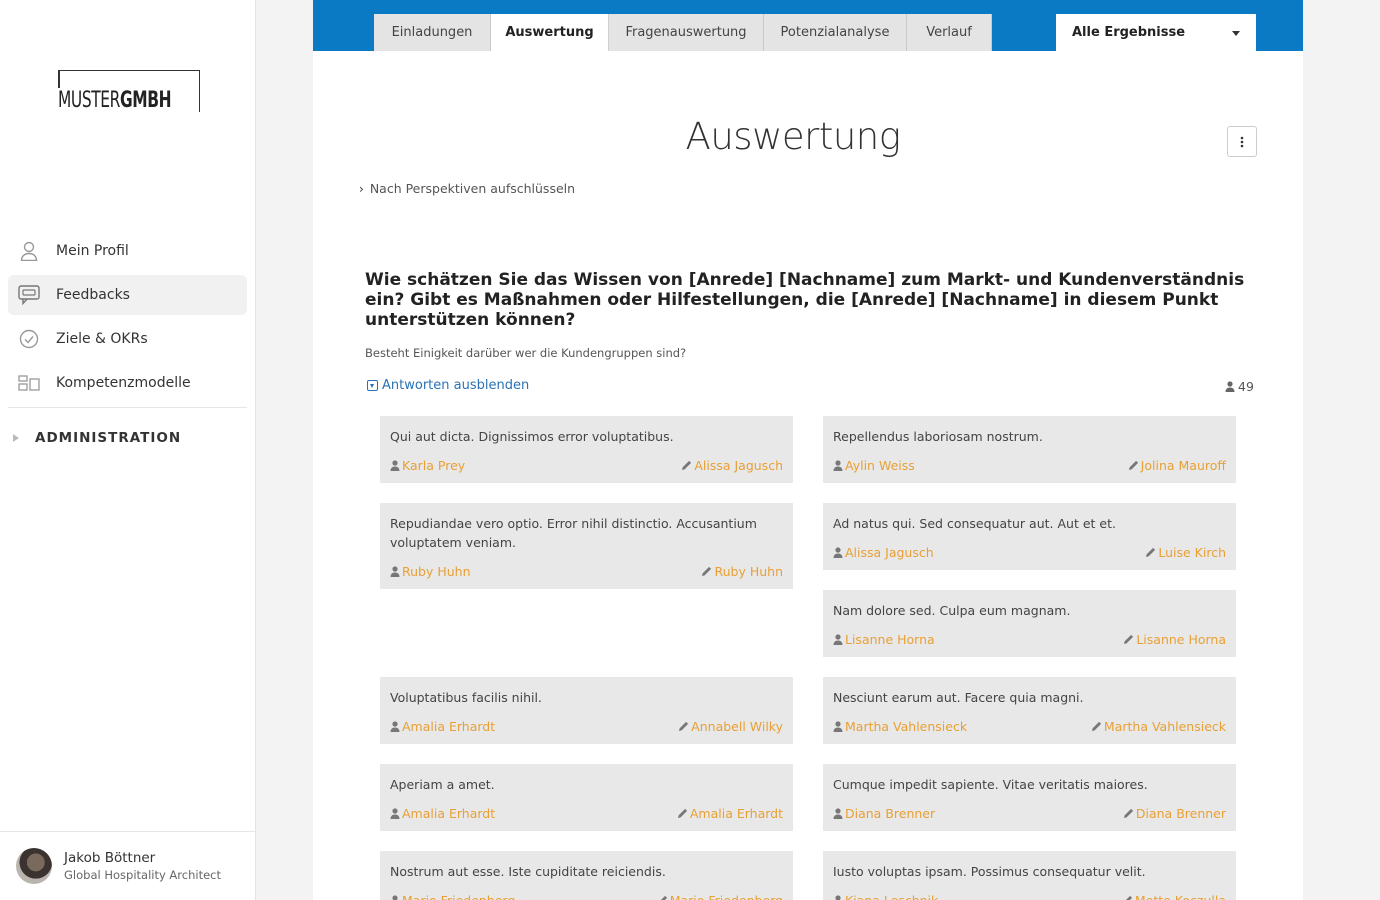 This screenshot has height=900, width=1380. I want to click on answer-author-link: Martha Vahlensieck, so click(1158, 726).